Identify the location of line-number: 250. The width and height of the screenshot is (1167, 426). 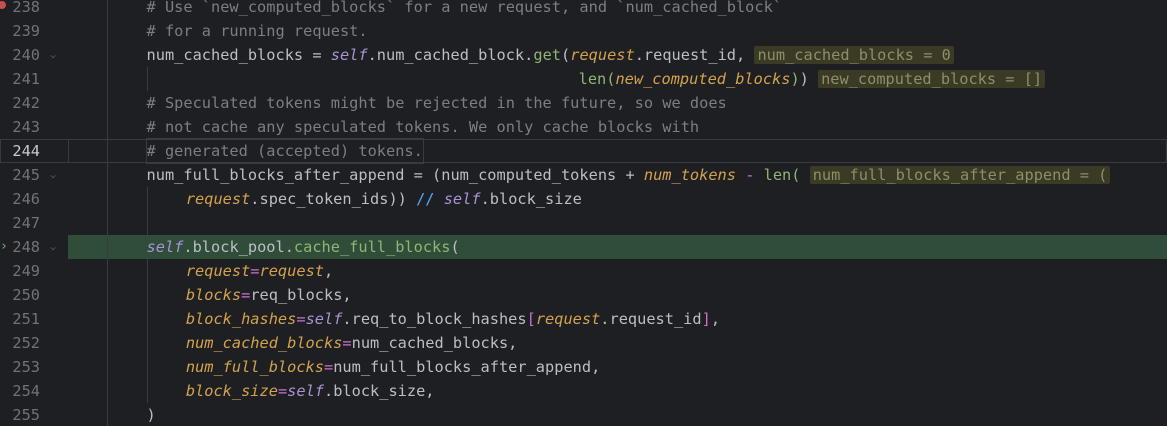
(20, 295).